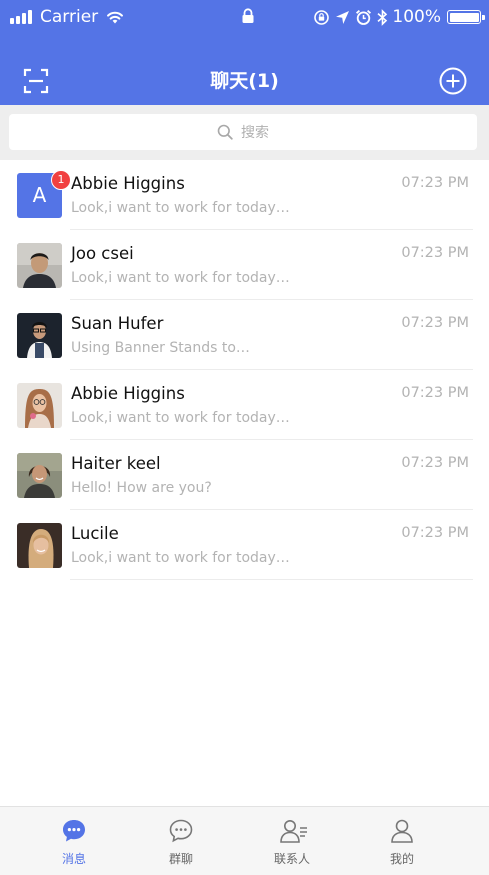  I want to click on profile-icon, so click(402, 831).